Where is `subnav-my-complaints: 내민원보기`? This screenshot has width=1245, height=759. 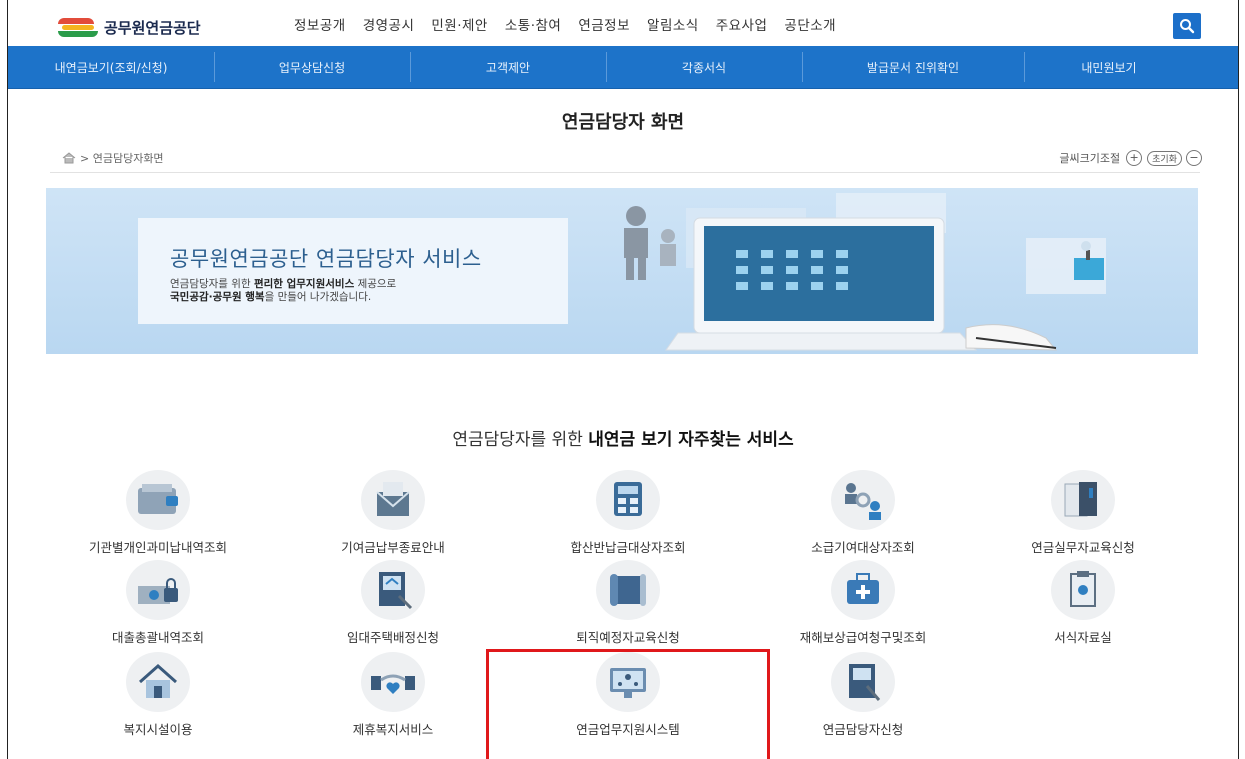 subnav-my-complaints: 내민원보기 is located at coordinates (1109, 67).